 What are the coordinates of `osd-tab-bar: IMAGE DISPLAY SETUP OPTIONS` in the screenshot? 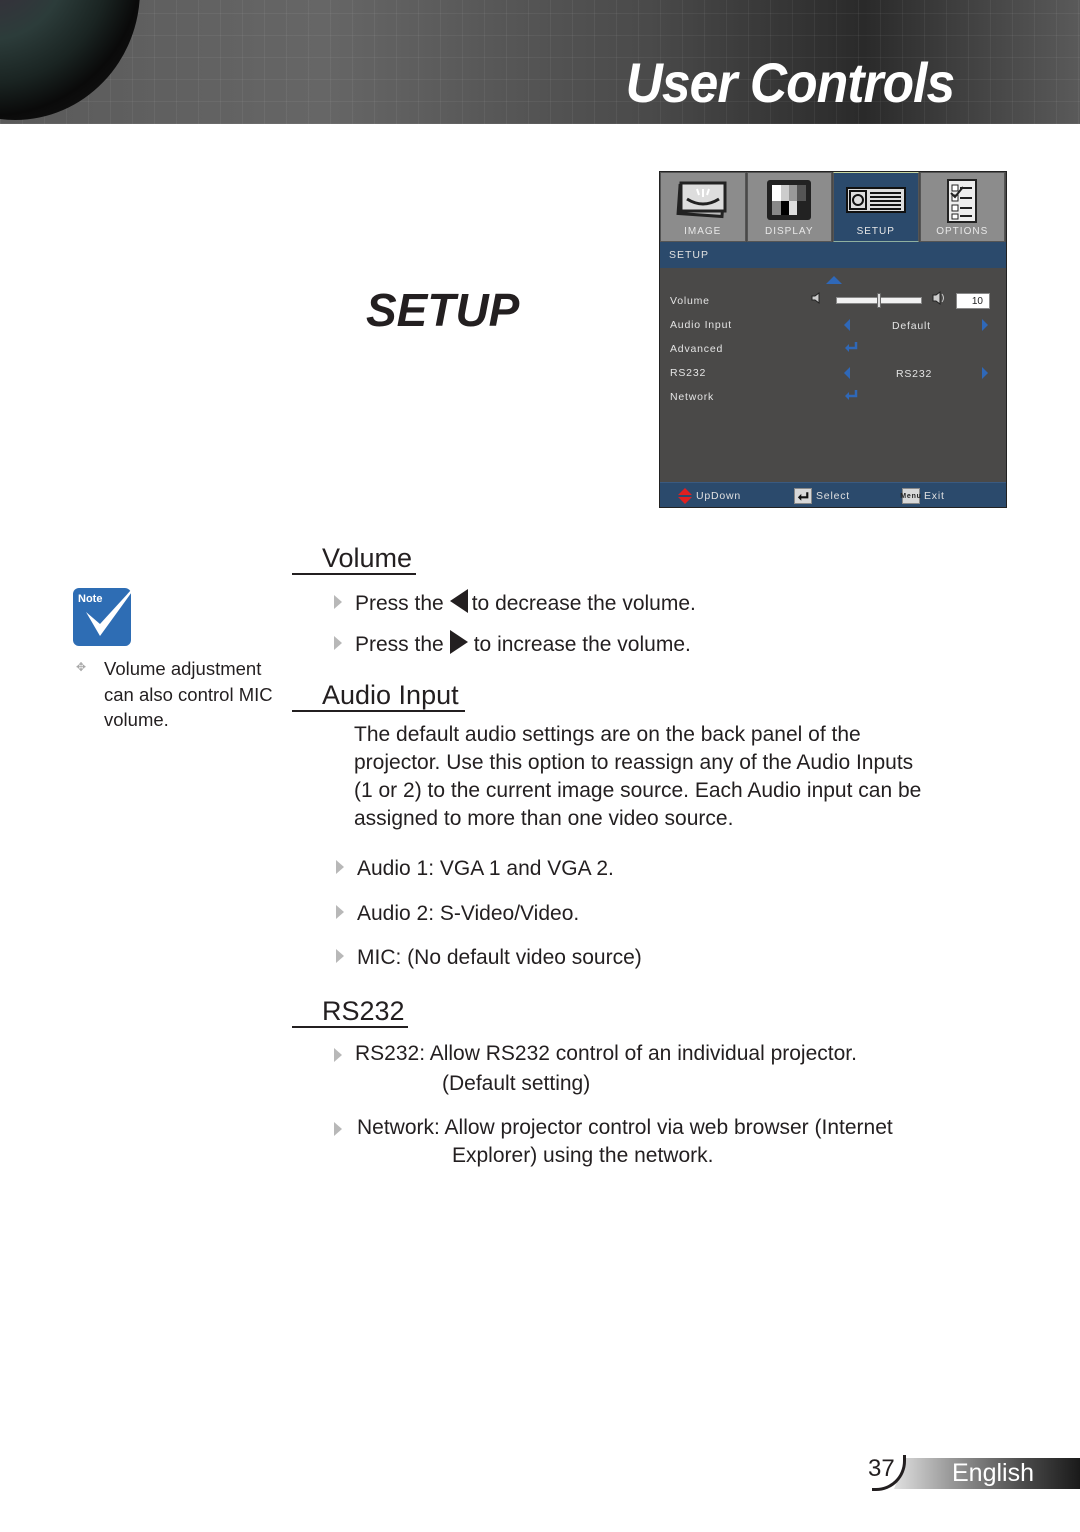 It's located at (833, 207).